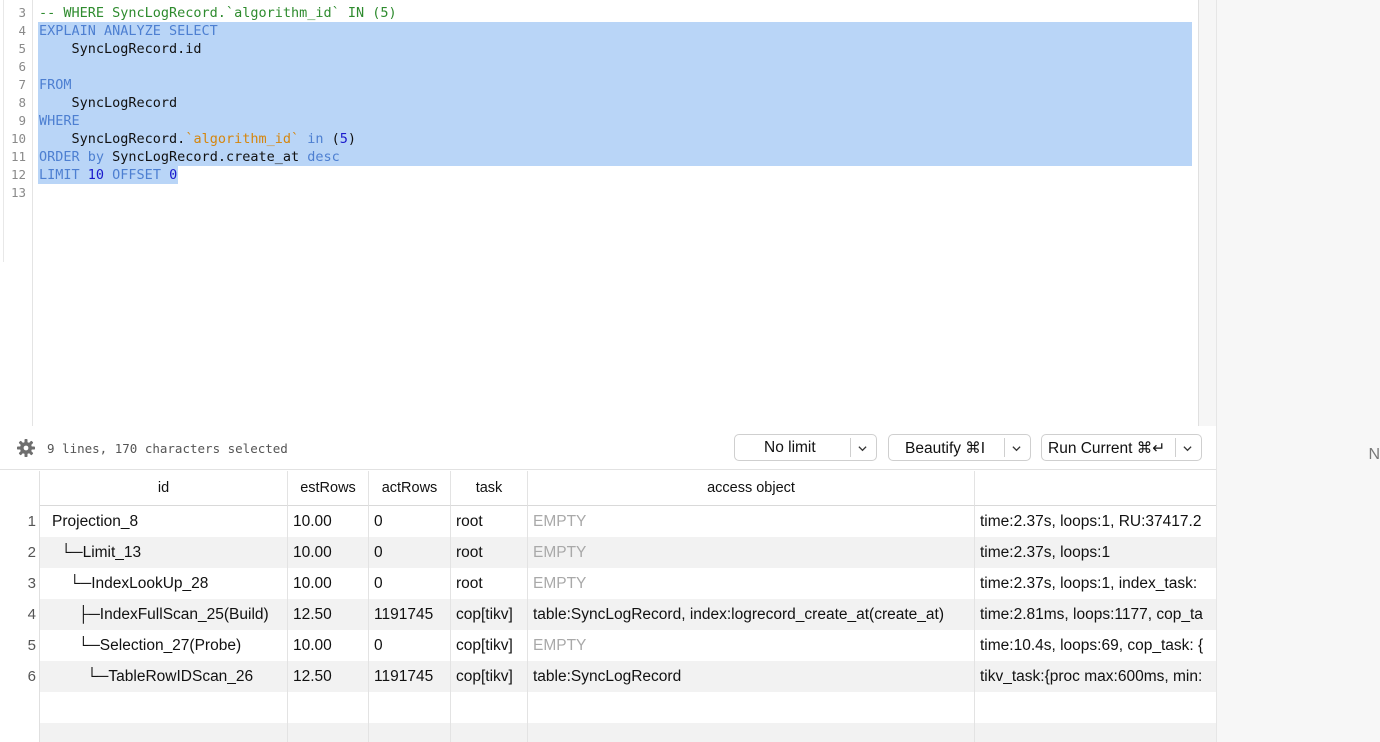 This screenshot has width=1380, height=742. Describe the element at coordinates (751, 676) in the screenshot. I see `cell-access: table:SyncLogRecord` at that location.